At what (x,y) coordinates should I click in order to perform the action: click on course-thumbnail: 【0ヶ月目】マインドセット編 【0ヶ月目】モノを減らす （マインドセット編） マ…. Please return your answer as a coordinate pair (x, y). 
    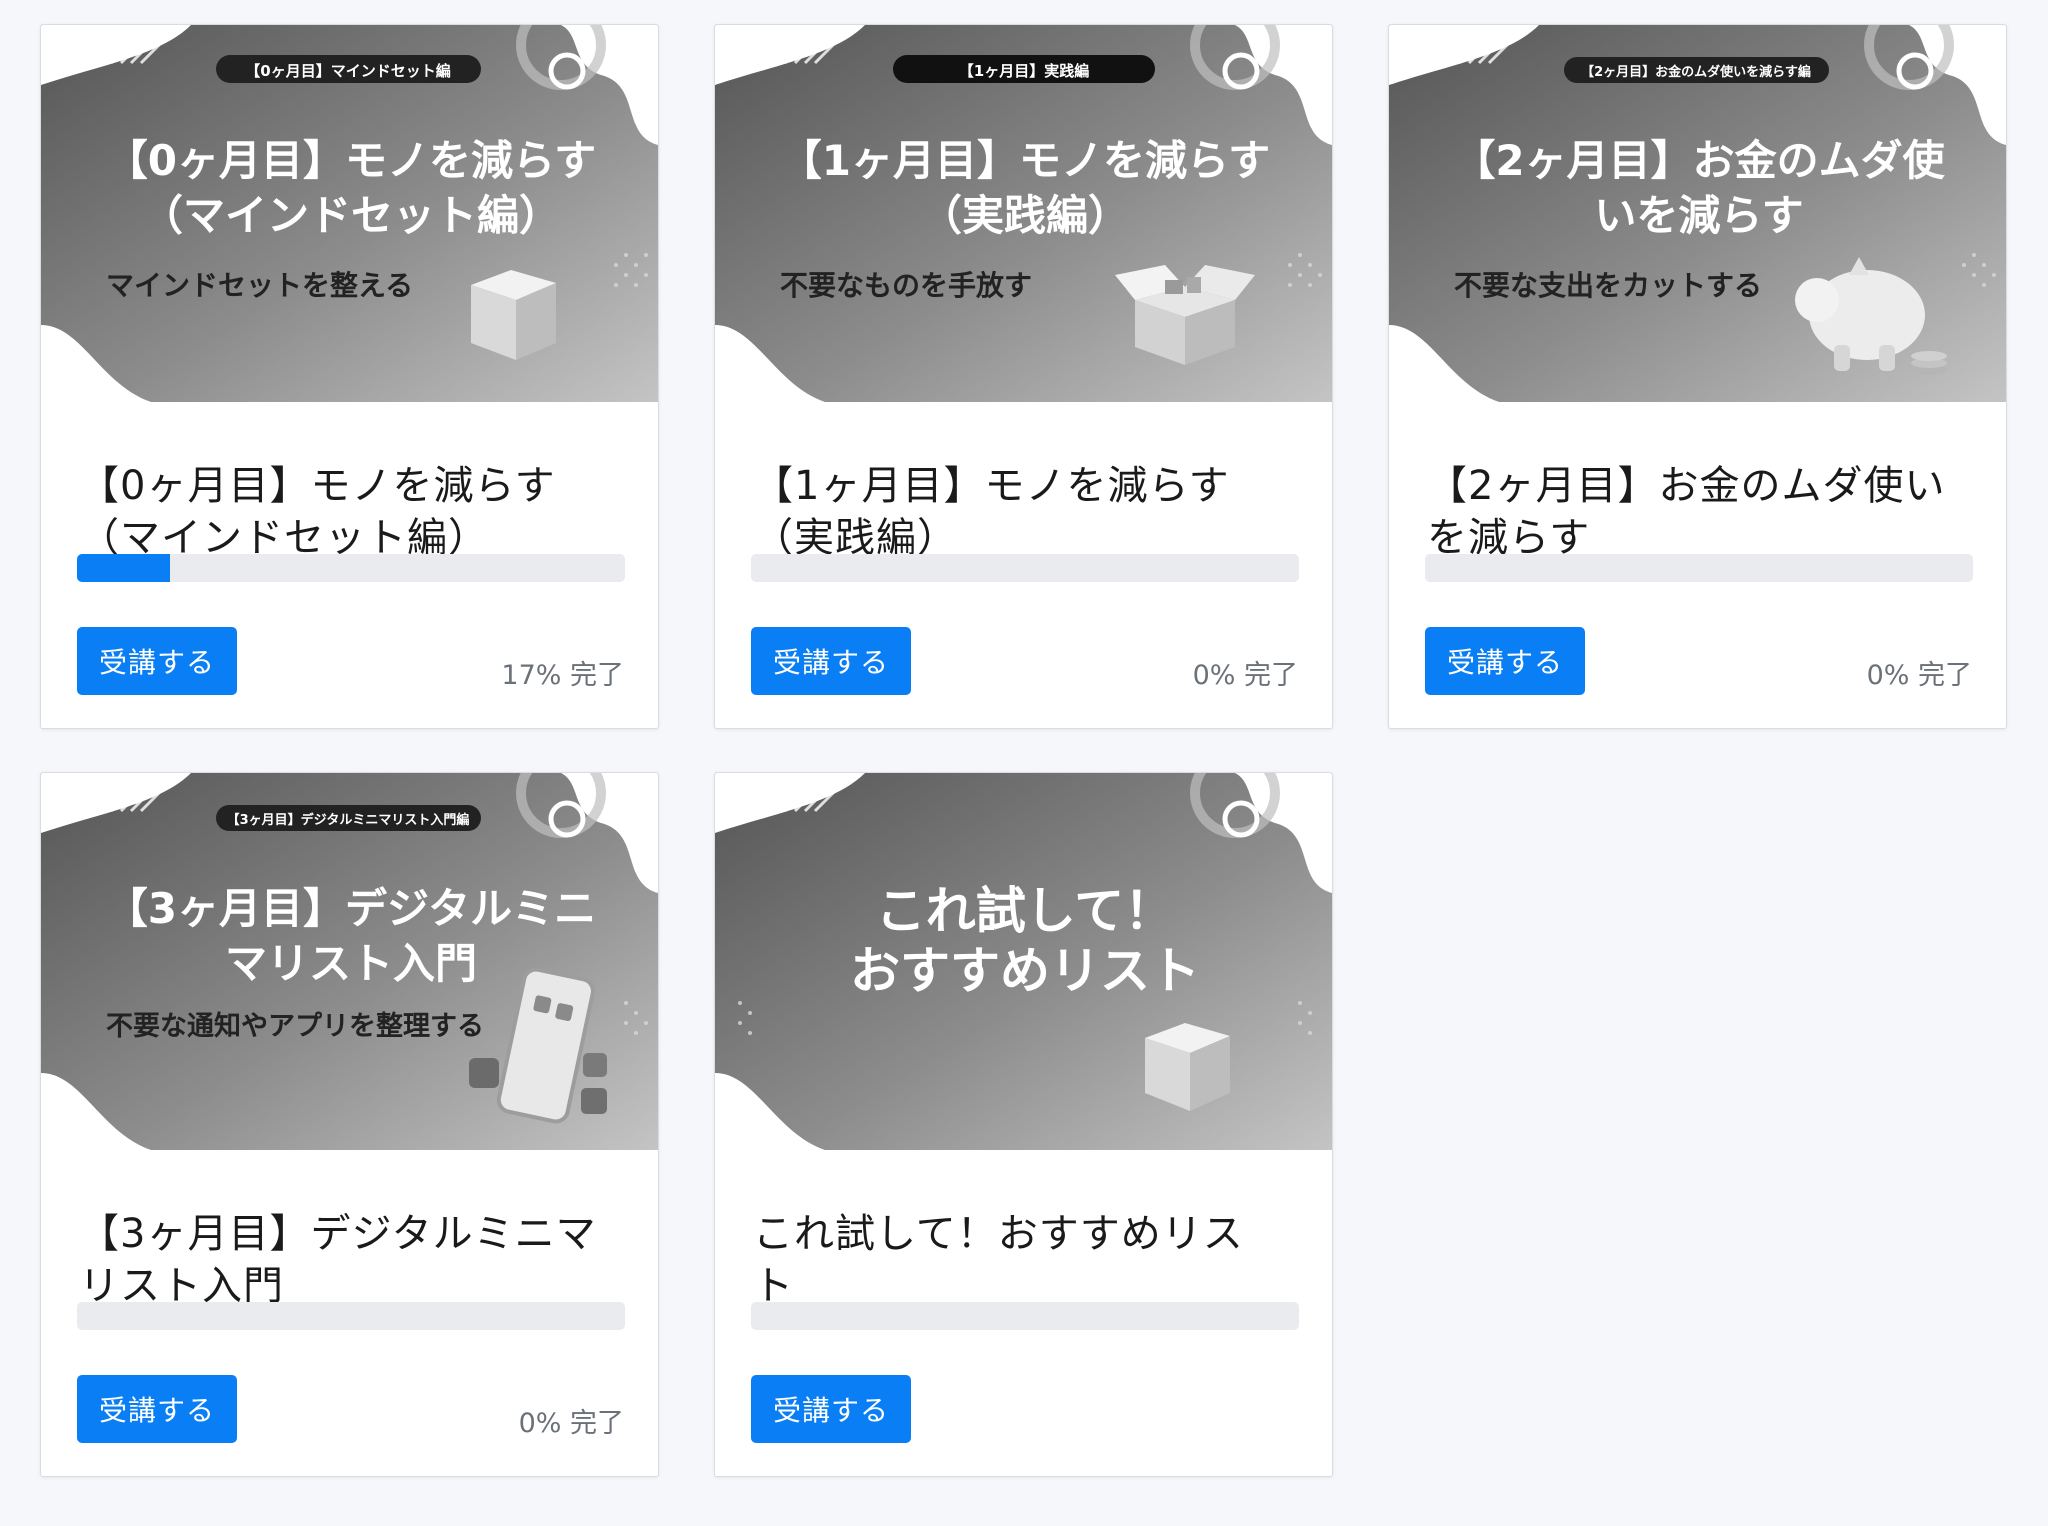
    Looking at the image, I should click on (349, 213).